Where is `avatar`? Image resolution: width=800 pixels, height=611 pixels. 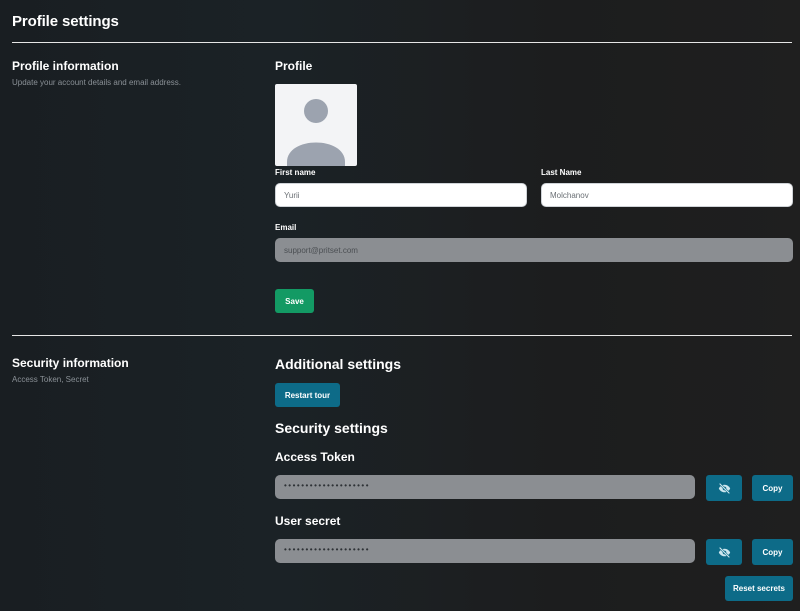 avatar is located at coordinates (316, 125).